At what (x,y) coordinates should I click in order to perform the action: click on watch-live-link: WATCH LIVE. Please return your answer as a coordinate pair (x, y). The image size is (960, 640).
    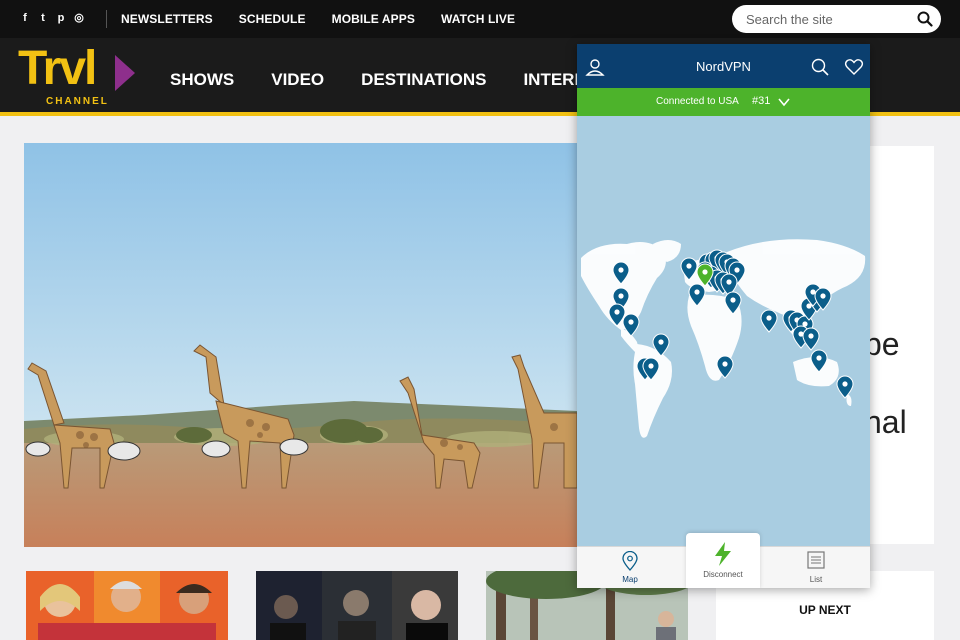
    Looking at the image, I should click on (478, 19).